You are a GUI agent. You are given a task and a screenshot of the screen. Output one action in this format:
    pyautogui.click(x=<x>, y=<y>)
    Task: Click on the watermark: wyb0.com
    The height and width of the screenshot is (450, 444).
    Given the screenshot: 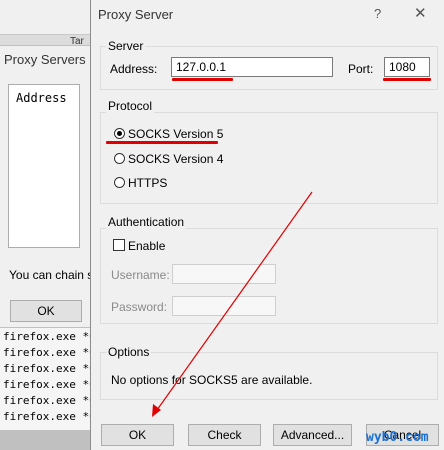 What is the action you would take?
    pyautogui.click(x=397, y=437)
    